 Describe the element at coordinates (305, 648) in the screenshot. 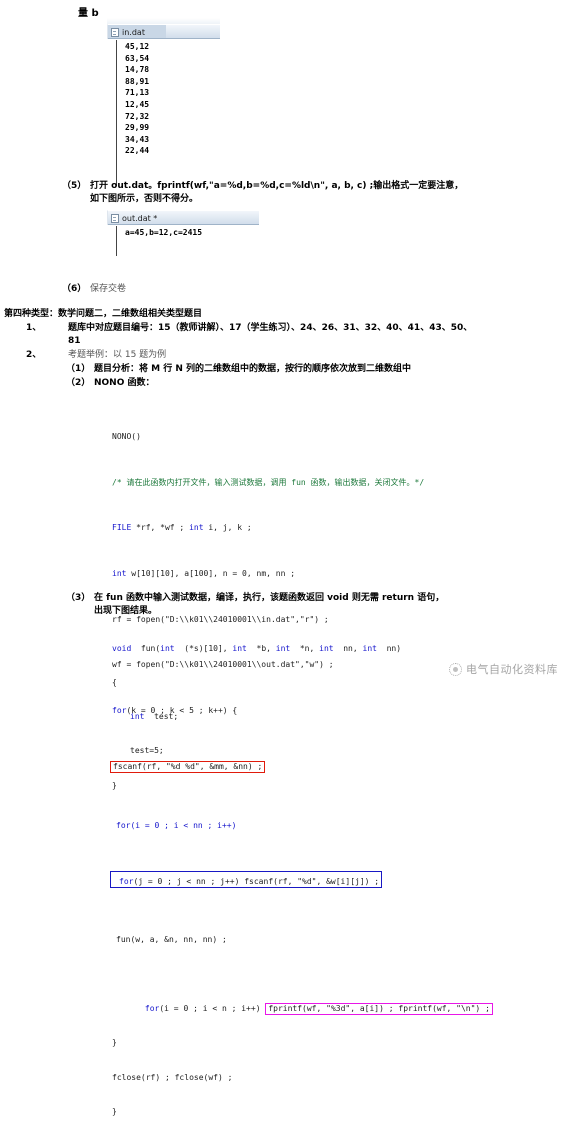

I see `code-text: *n,` at that location.